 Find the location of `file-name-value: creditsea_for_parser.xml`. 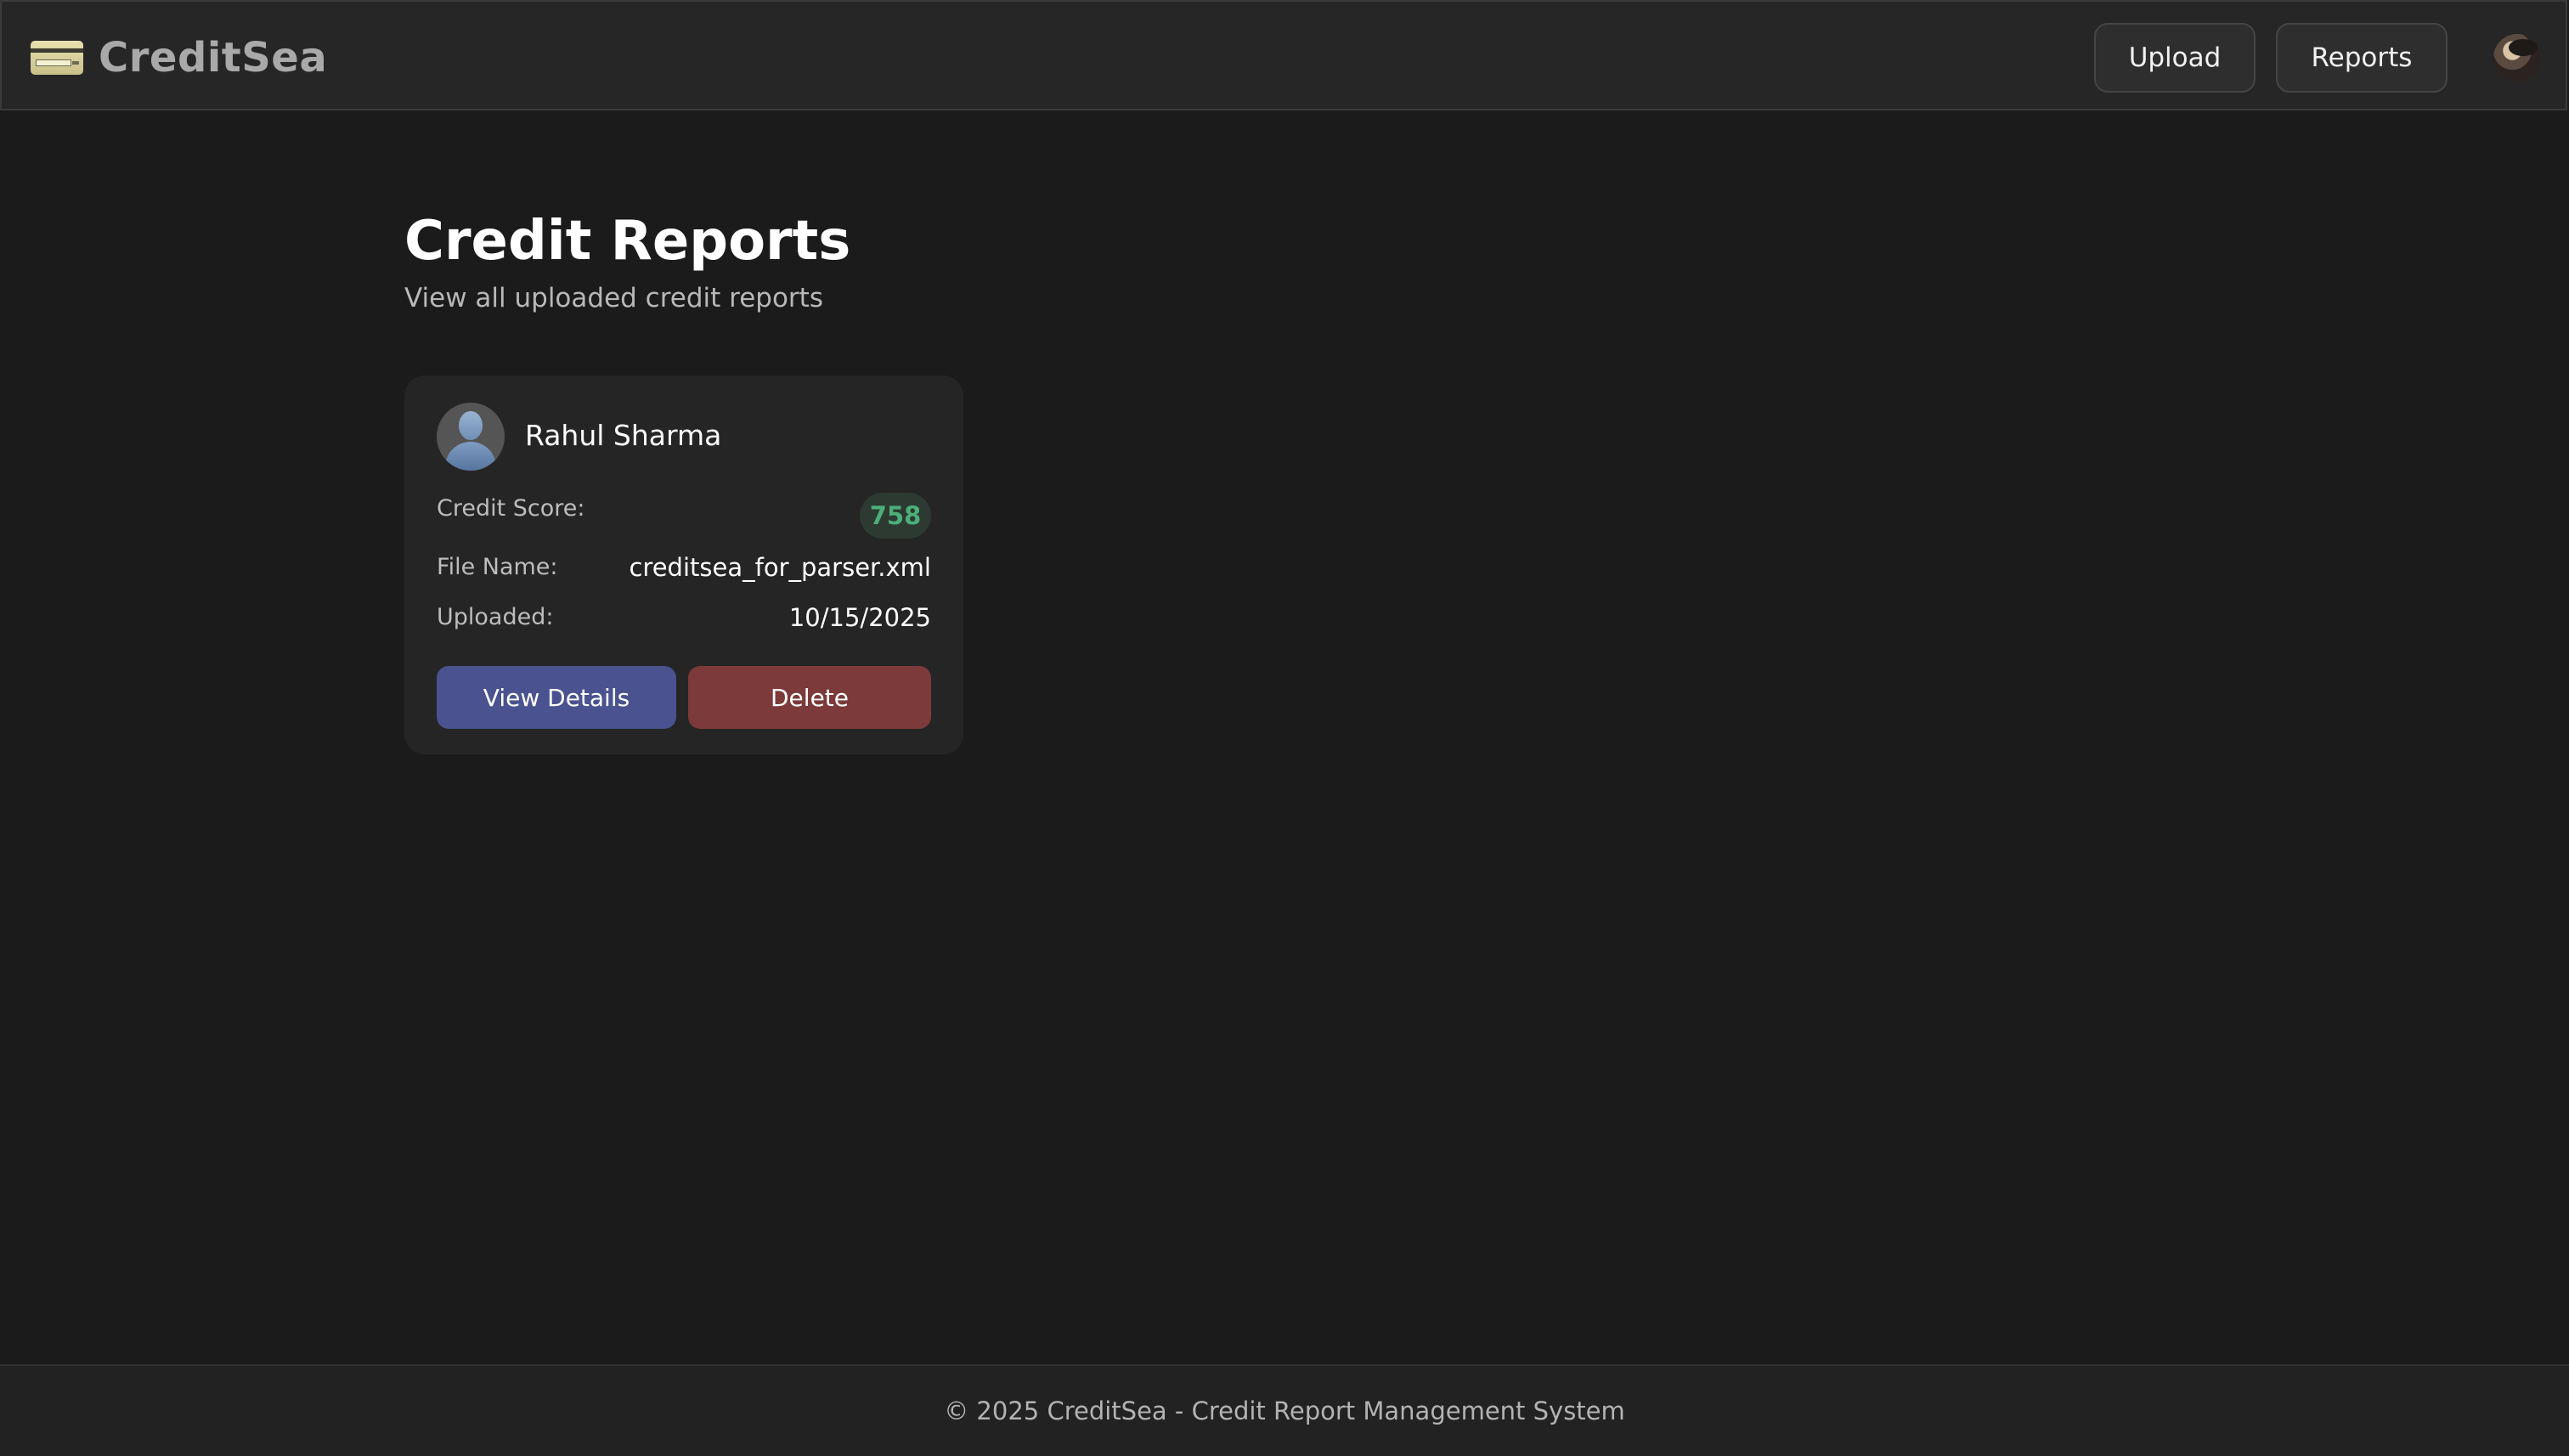

file-name-value: creditsea_for_parser.xml is located at coordinates (780, 568).